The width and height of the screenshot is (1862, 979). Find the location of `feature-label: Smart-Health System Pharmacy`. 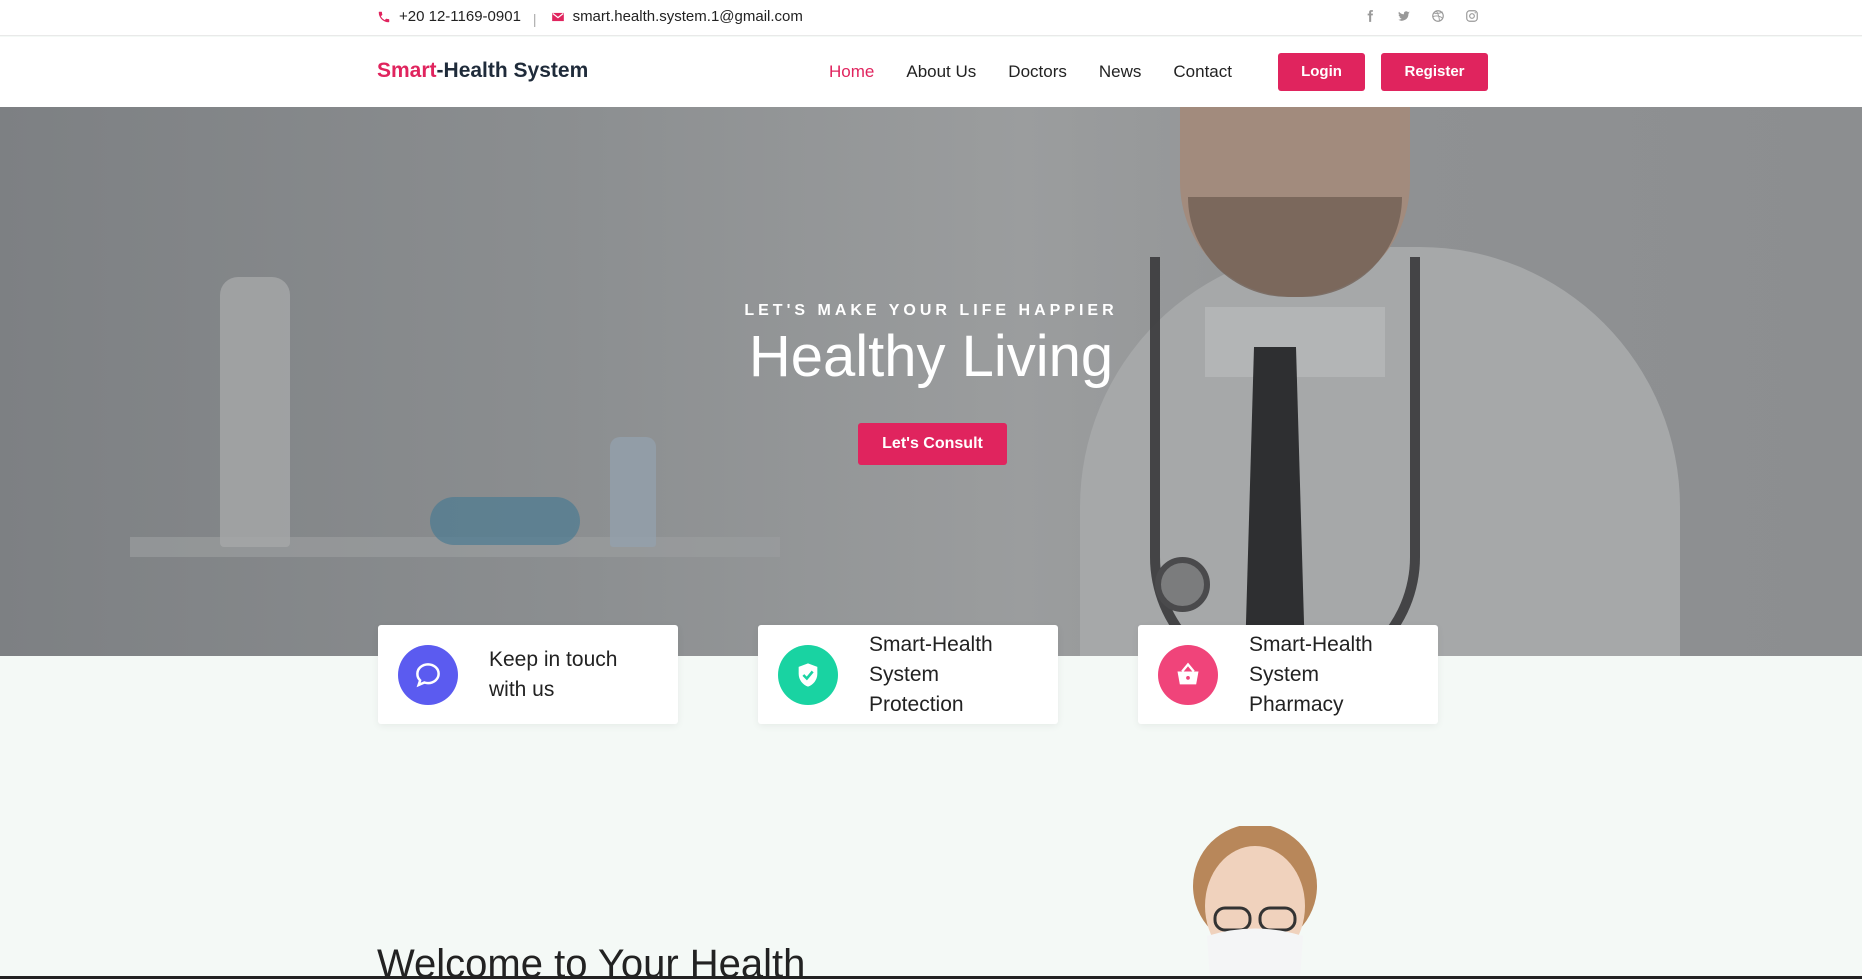

feature-label: Smart-Health System Pharmacy is located at coordinates (1311, 674).